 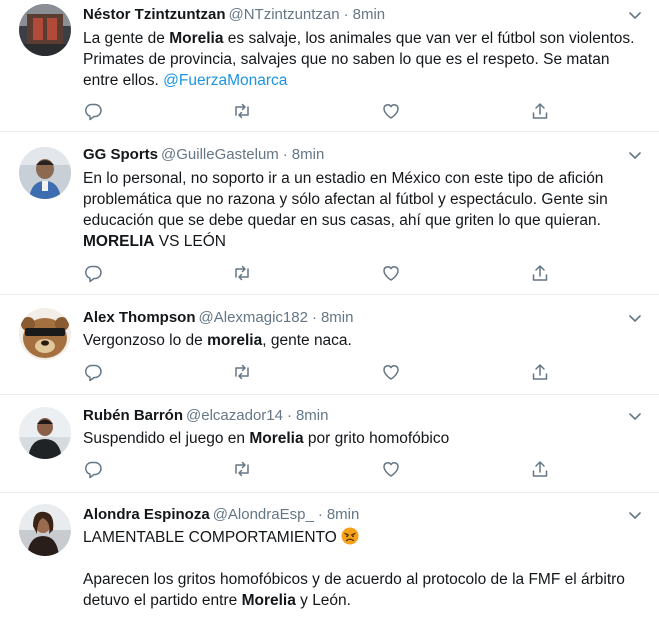 What do you see at coordinates (376, 438) in the screenshot?
I see `tweet-text-run: por grito homofóbico` at bounding box center [376, 438].